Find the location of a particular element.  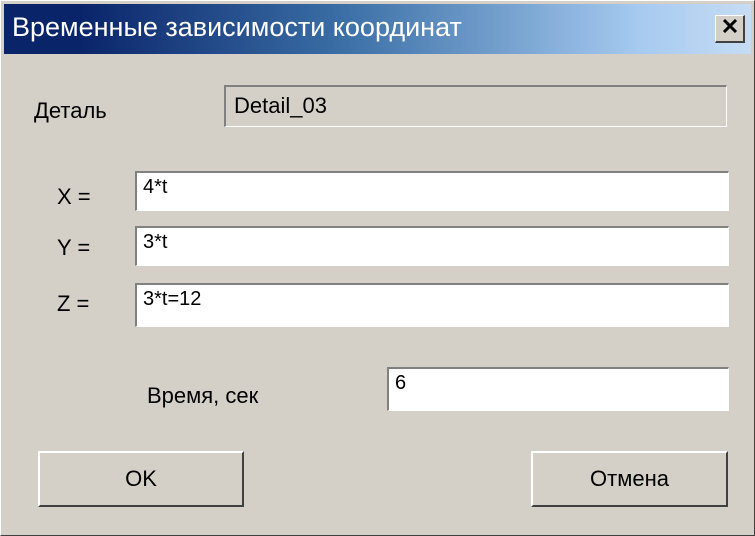

y-label: Y = is located at coordinates (74, 247).